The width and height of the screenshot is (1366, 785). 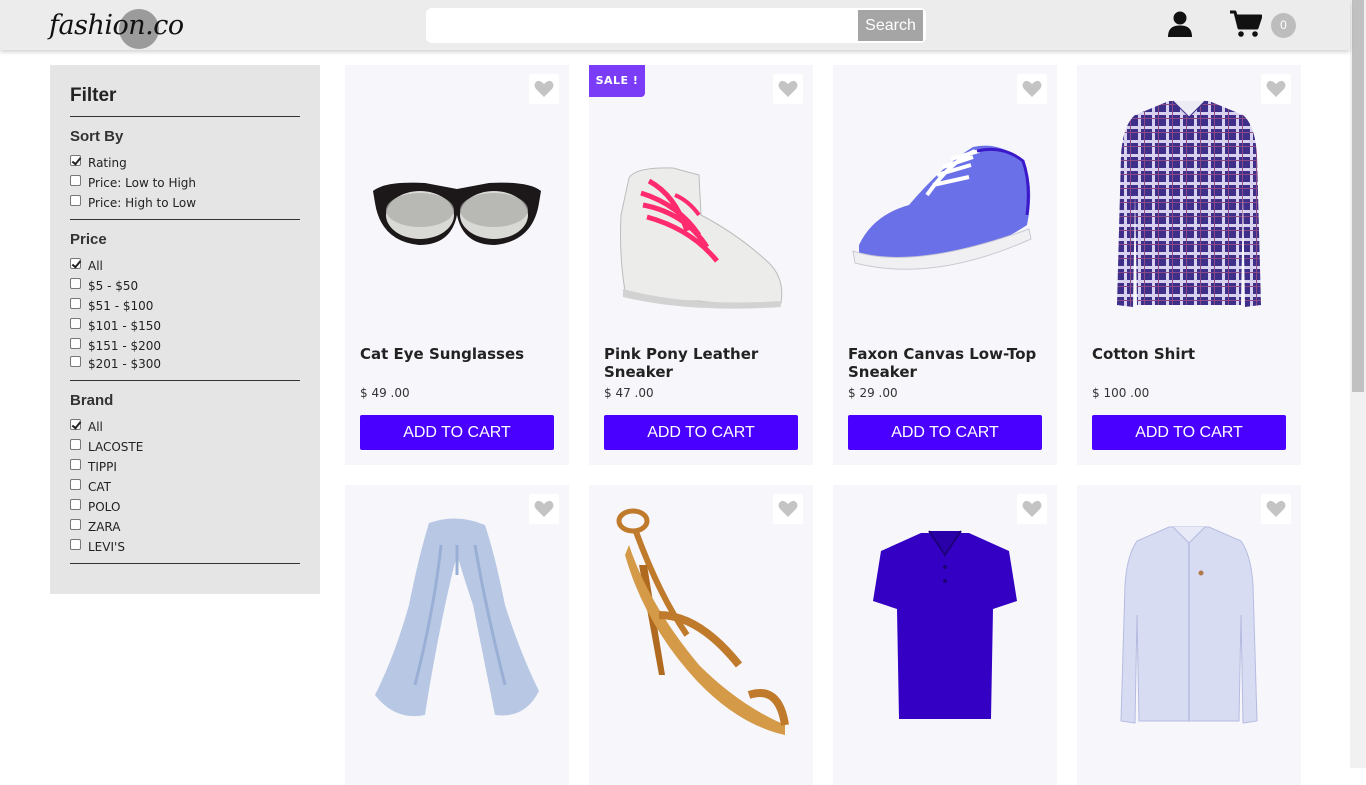 What do you see at coordinates (948, 363) in the screenshot?
I see `product-name: Faxon Canvas Low-Top Sneaker` at bounding box center [948, 363].